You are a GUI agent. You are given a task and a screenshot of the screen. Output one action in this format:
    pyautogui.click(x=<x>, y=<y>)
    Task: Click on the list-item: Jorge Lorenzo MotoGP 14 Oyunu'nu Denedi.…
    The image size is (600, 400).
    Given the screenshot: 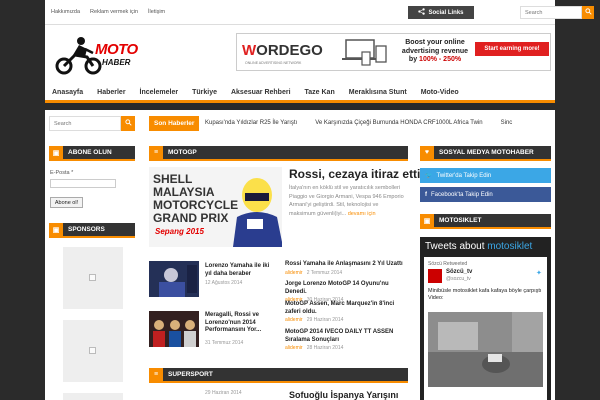 What is the action you would take?
    pyautogui.click(x=345, y=292)
    